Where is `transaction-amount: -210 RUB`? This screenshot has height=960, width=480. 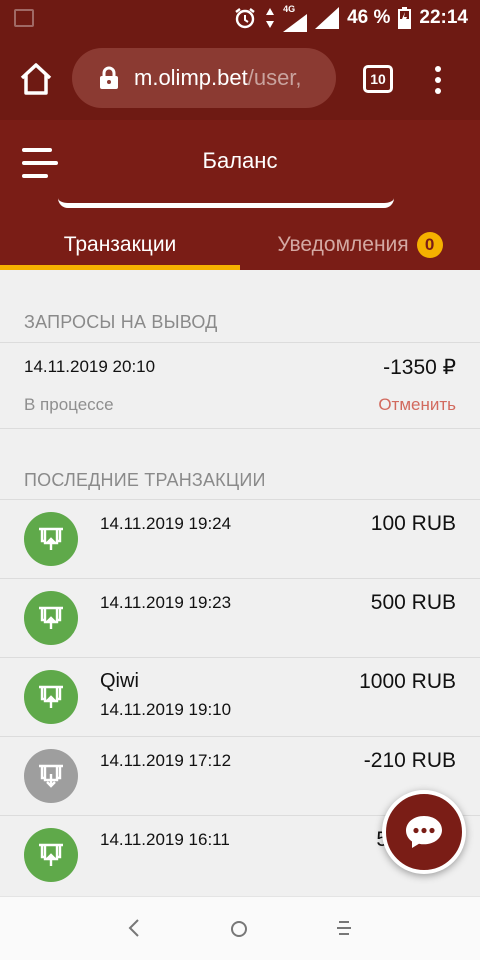 transaction-amount: -210 RUB is located at coordinates (409, 760).